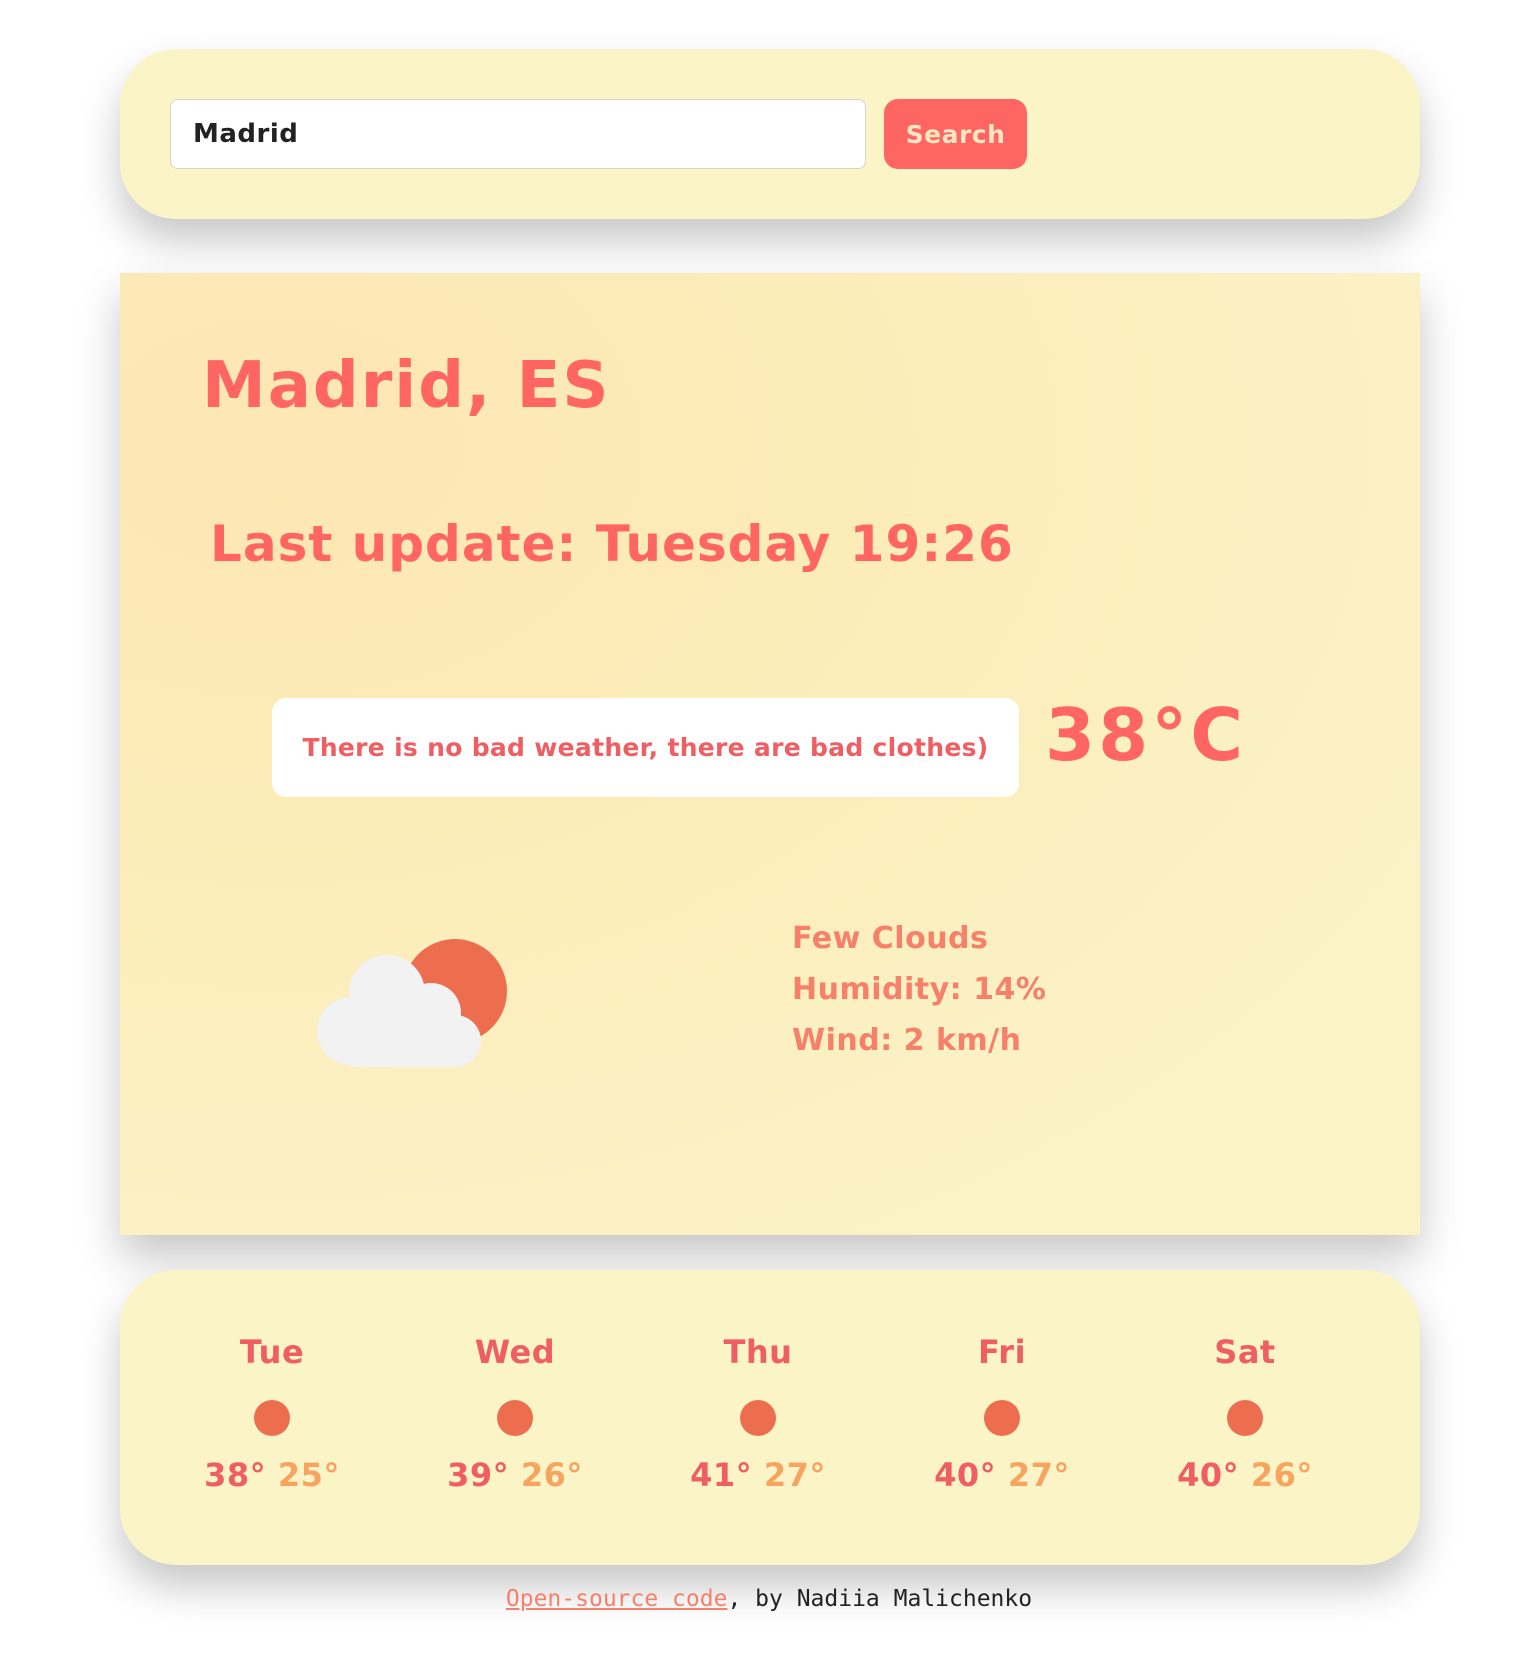 The height and width of the screenshot is (1657, 1538). What do you see at coordinates (478, 1475) in the screenshot?
I see `forecast-max-temp: 39°` at bounding box center [478, 1475].